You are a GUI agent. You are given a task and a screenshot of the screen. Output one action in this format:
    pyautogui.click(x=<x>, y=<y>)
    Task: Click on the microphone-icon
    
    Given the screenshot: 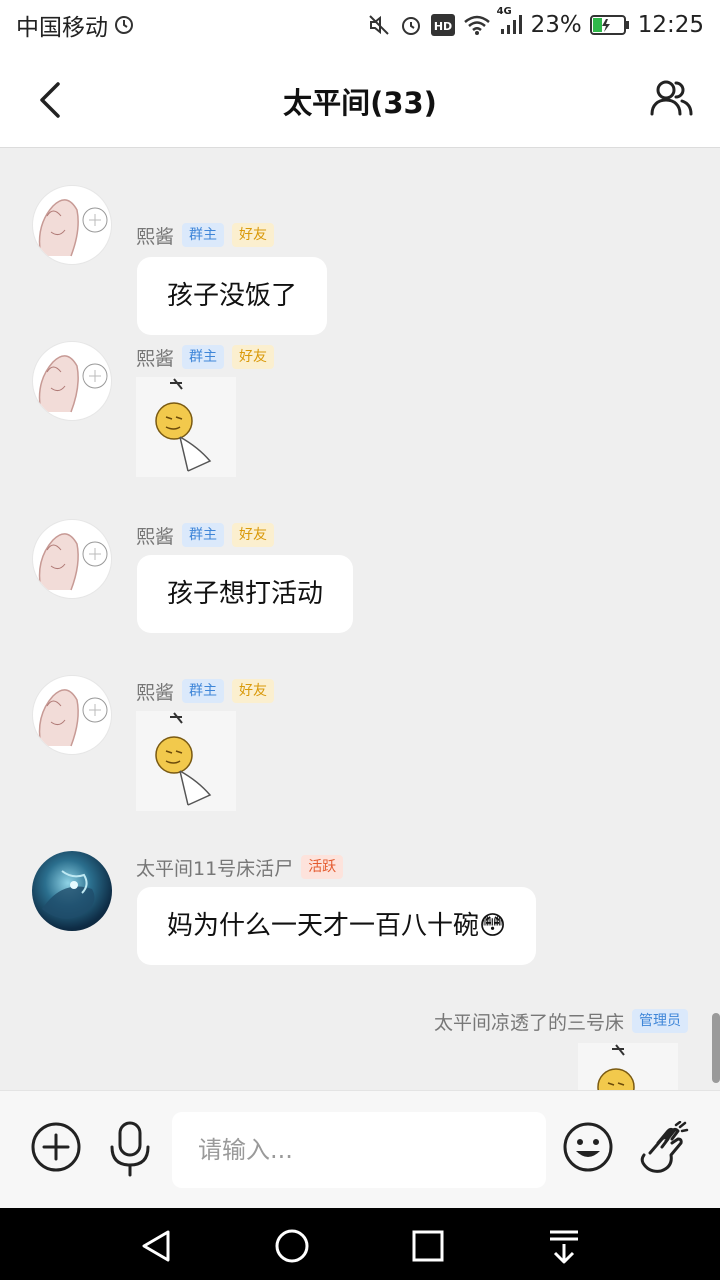 What is the action you would take?
    pyautogui.click(x=130, y=1149)
    